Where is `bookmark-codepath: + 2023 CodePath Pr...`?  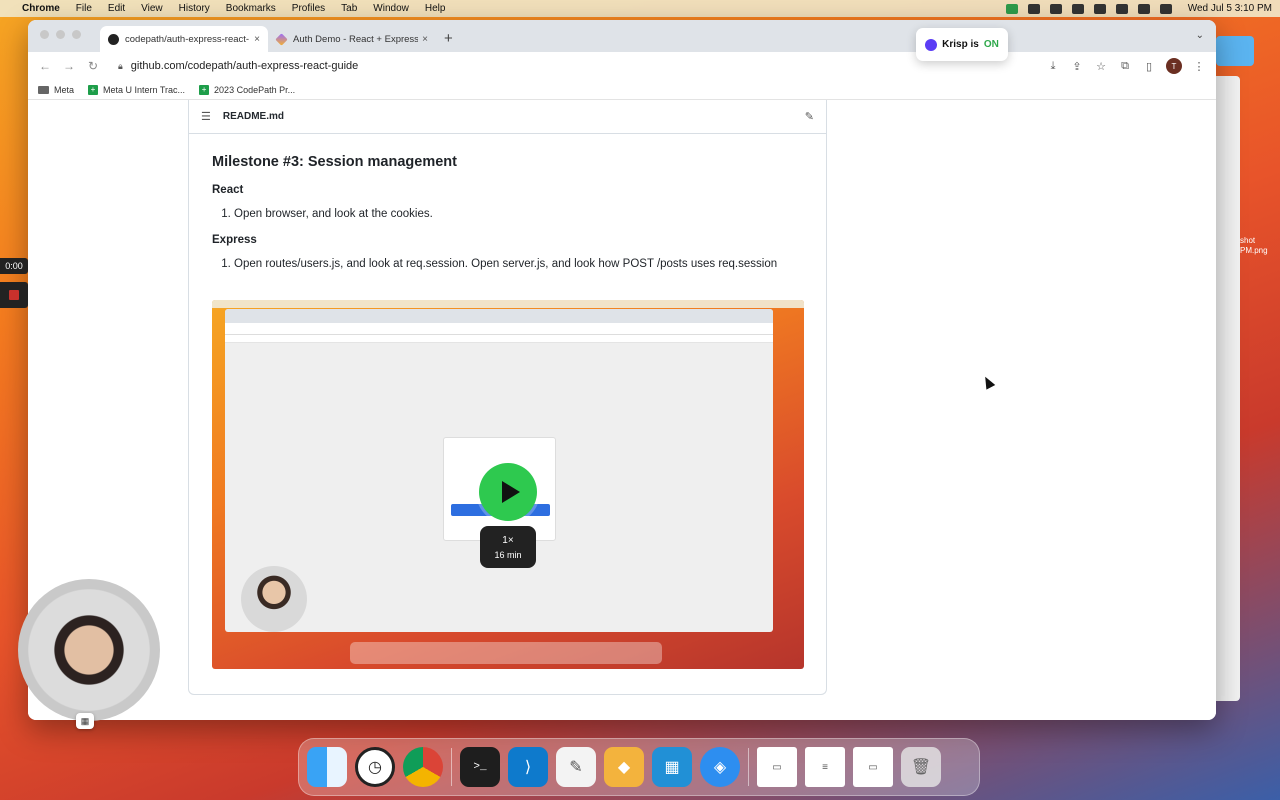 bookmark-codepath: + 2023 CodePath Pr... is located at coordinates (247, 89).